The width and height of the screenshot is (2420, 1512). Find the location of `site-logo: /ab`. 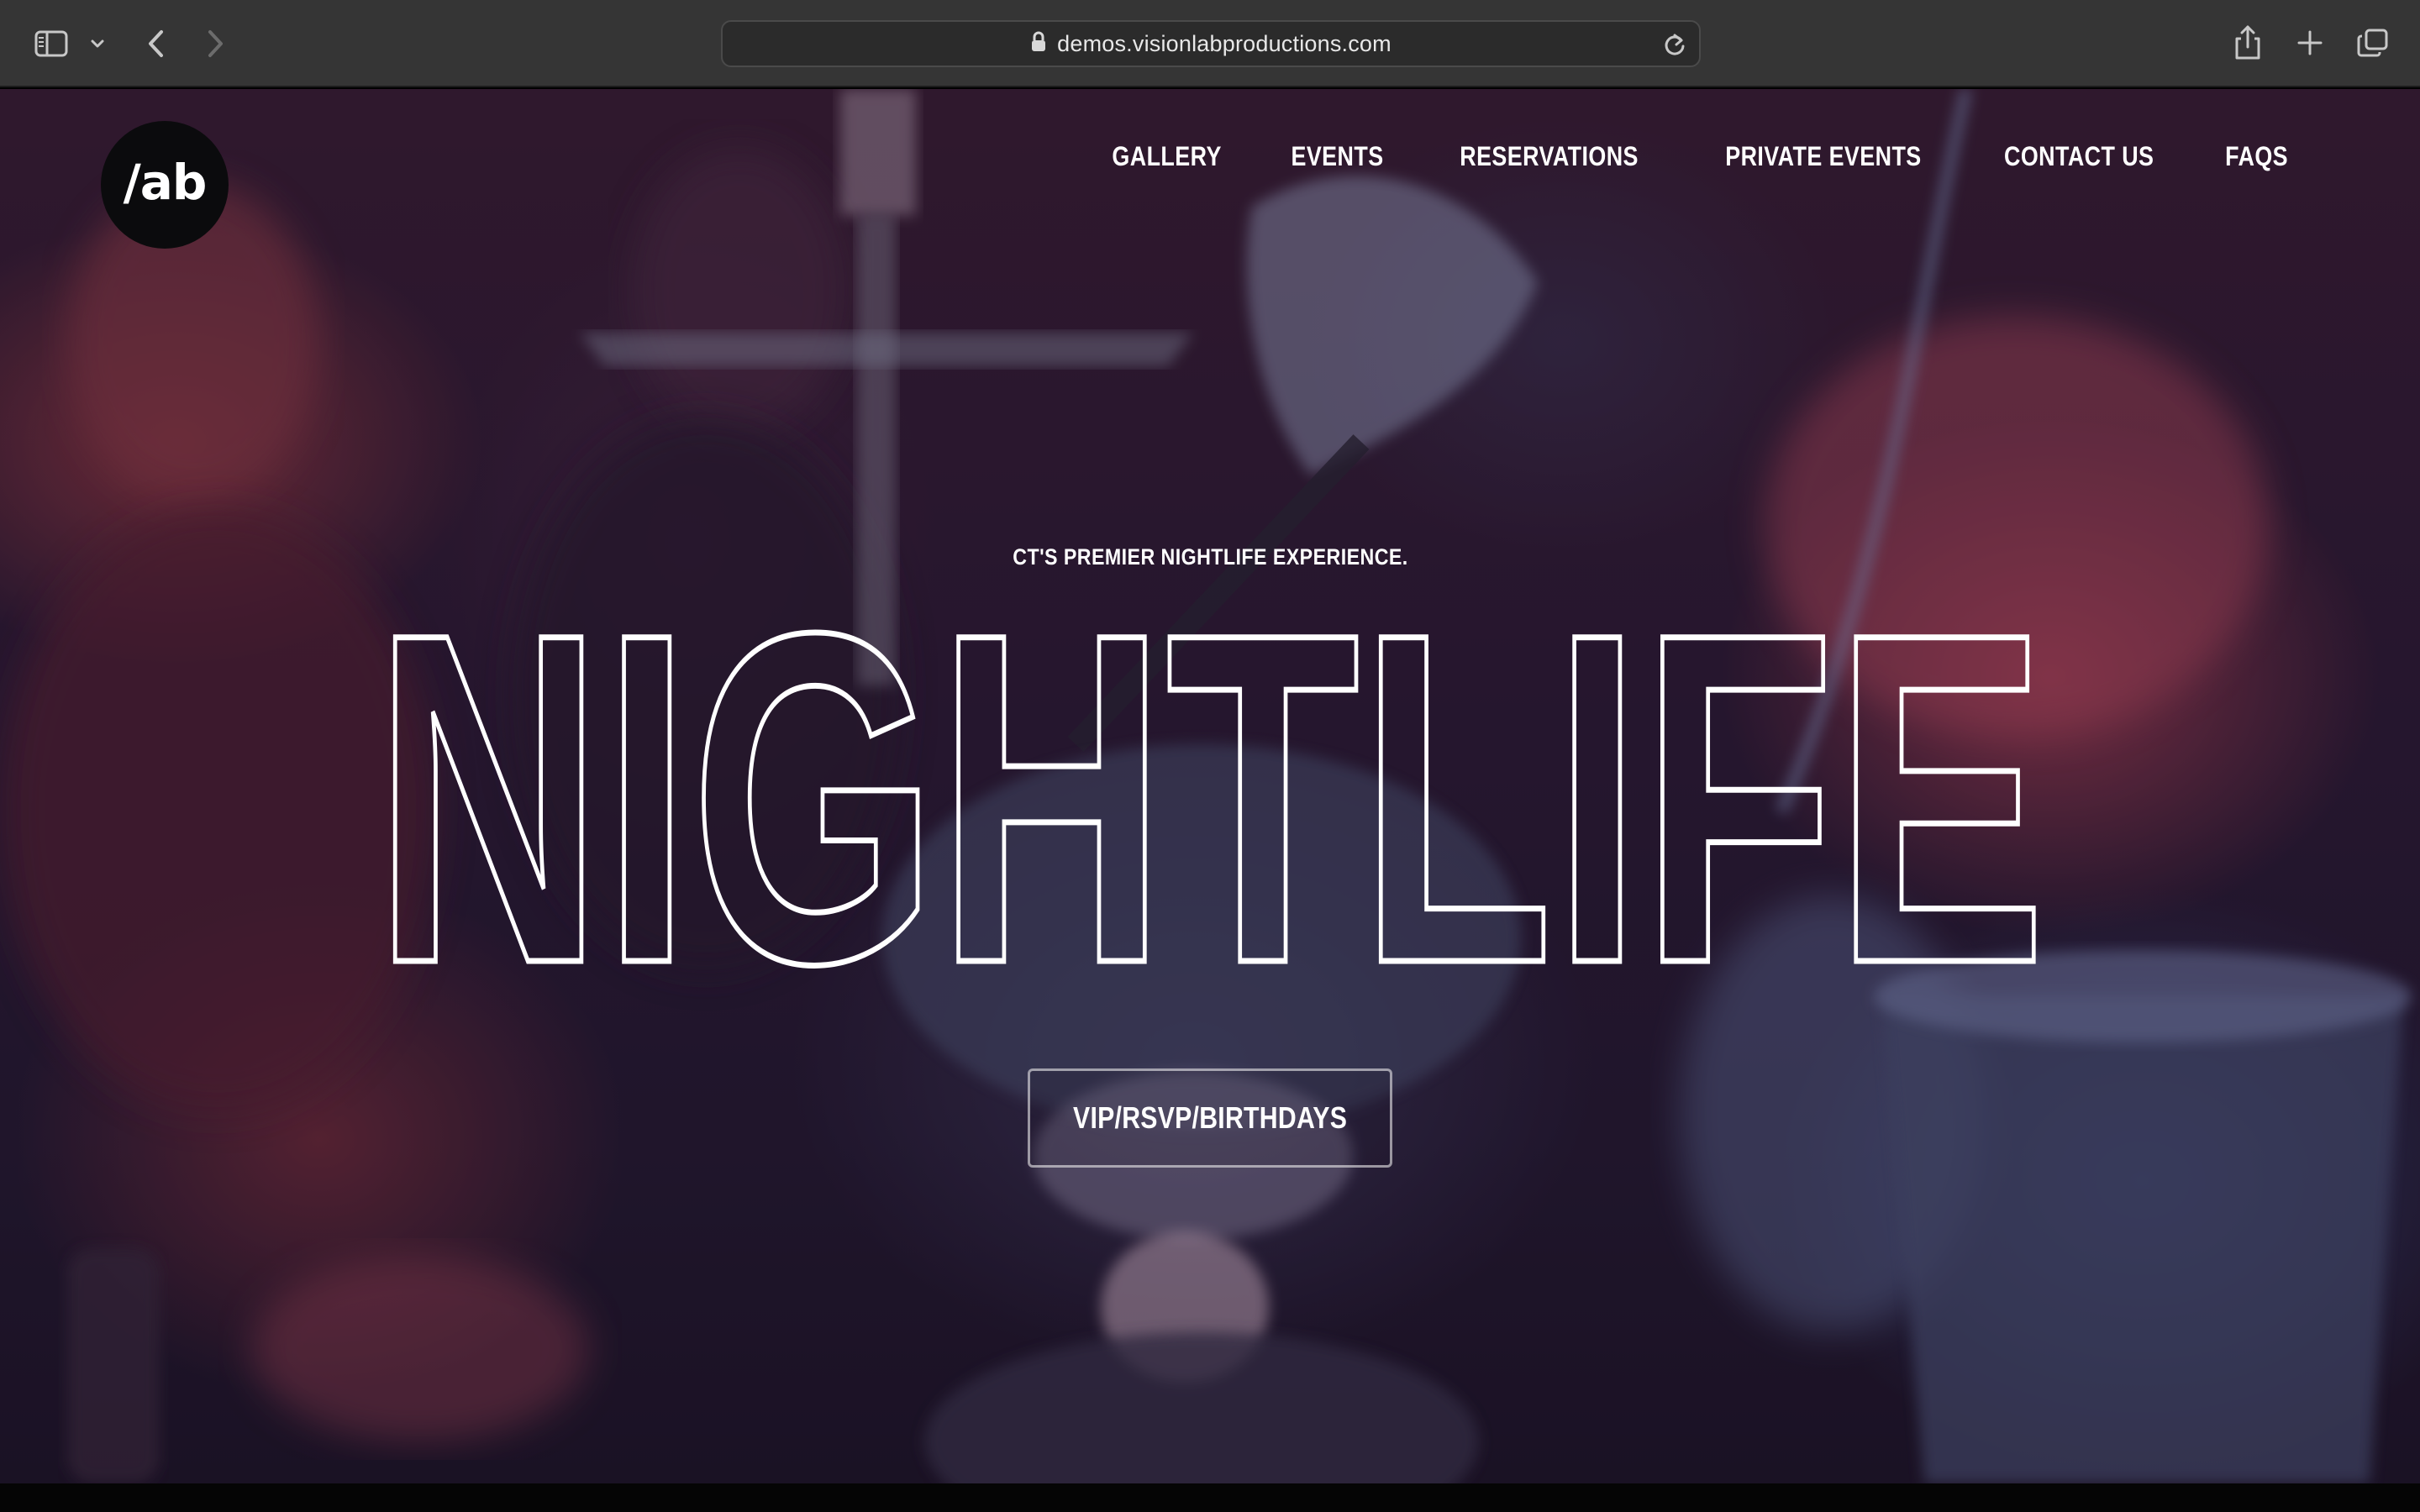

site-logo: /ab is located at coordinates (165, 185).